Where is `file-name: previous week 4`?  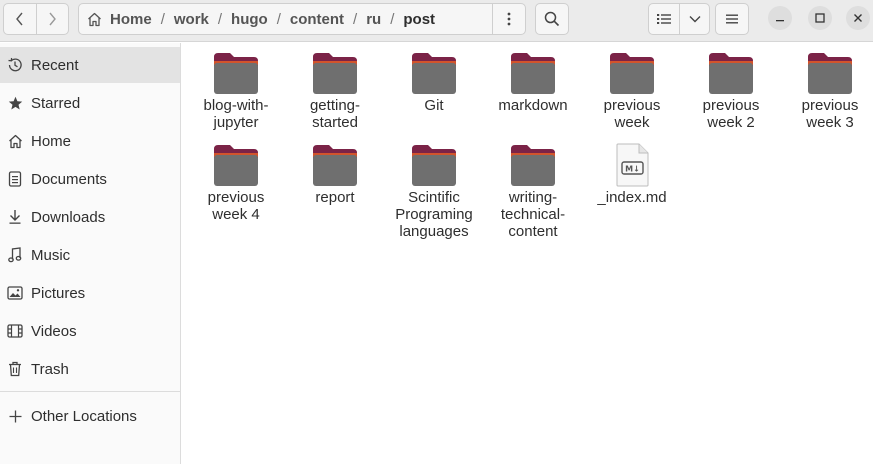
file-name: previous week 4 is located at coordinates (236, 206).